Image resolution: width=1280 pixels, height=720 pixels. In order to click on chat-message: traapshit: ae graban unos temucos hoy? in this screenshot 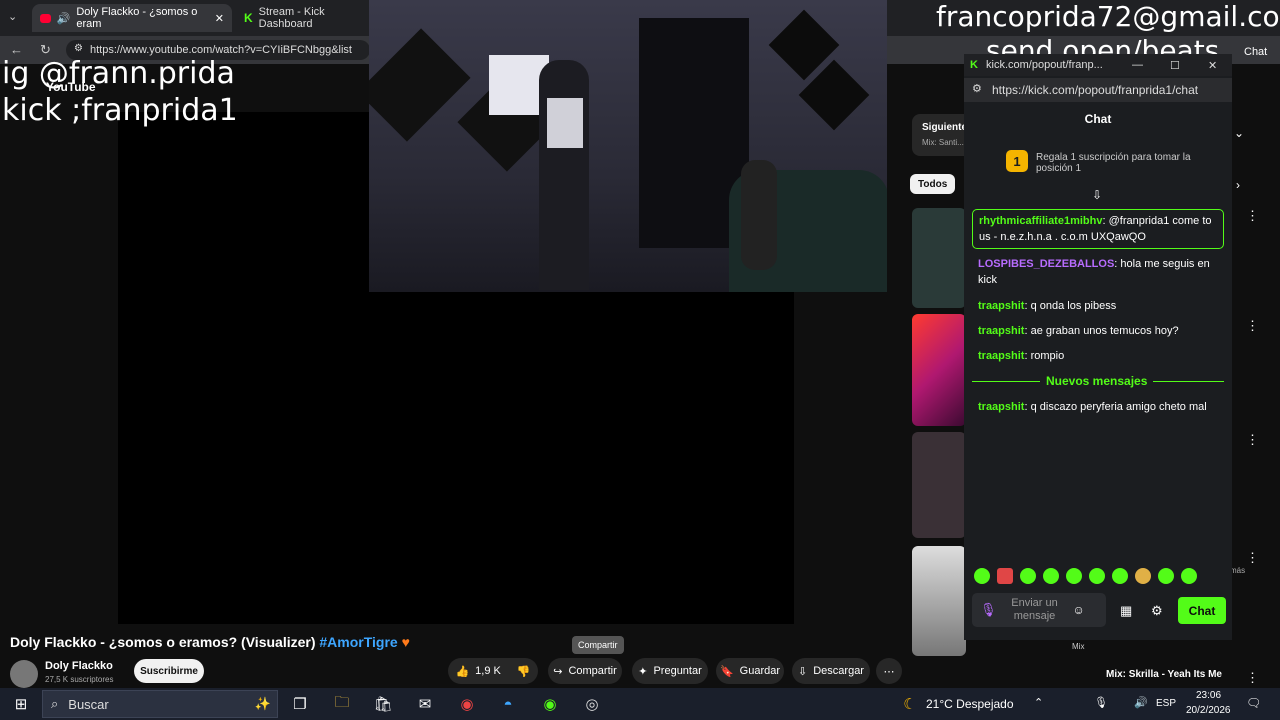, I will do `click(1078, 331)`.